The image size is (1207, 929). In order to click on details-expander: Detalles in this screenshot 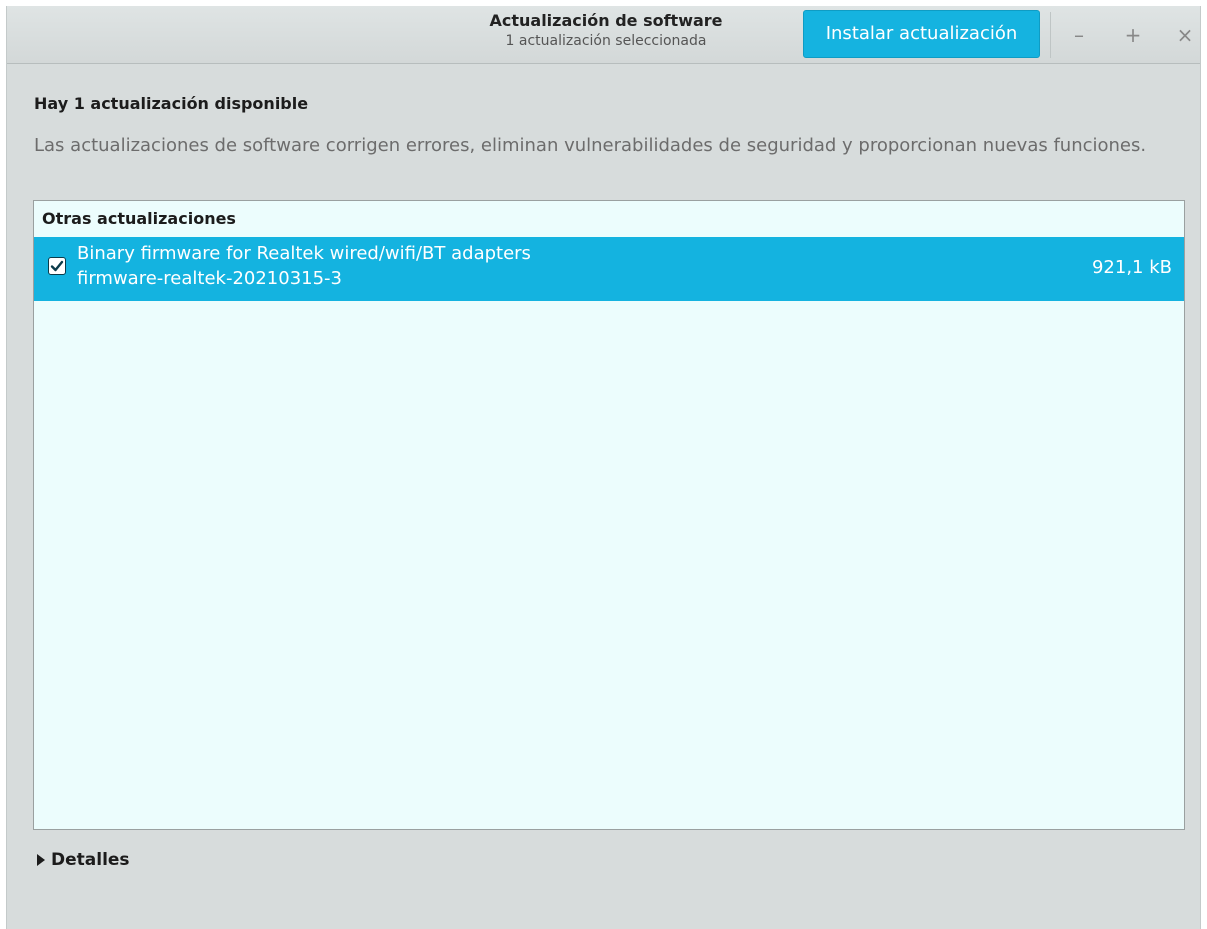, I will do `click(83, 860)`.